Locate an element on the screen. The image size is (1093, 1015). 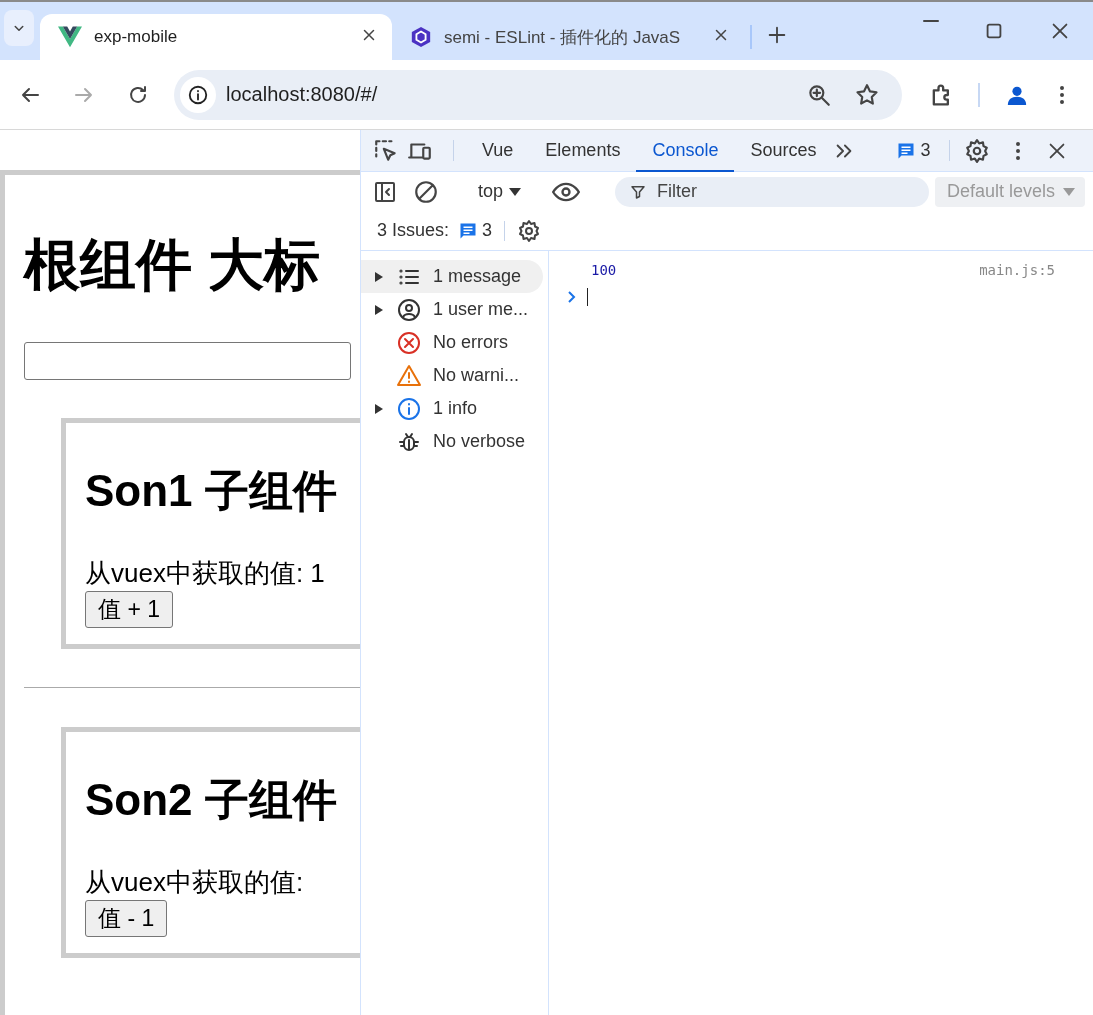
context-dropdown: top is located at coordinates (500, 191).